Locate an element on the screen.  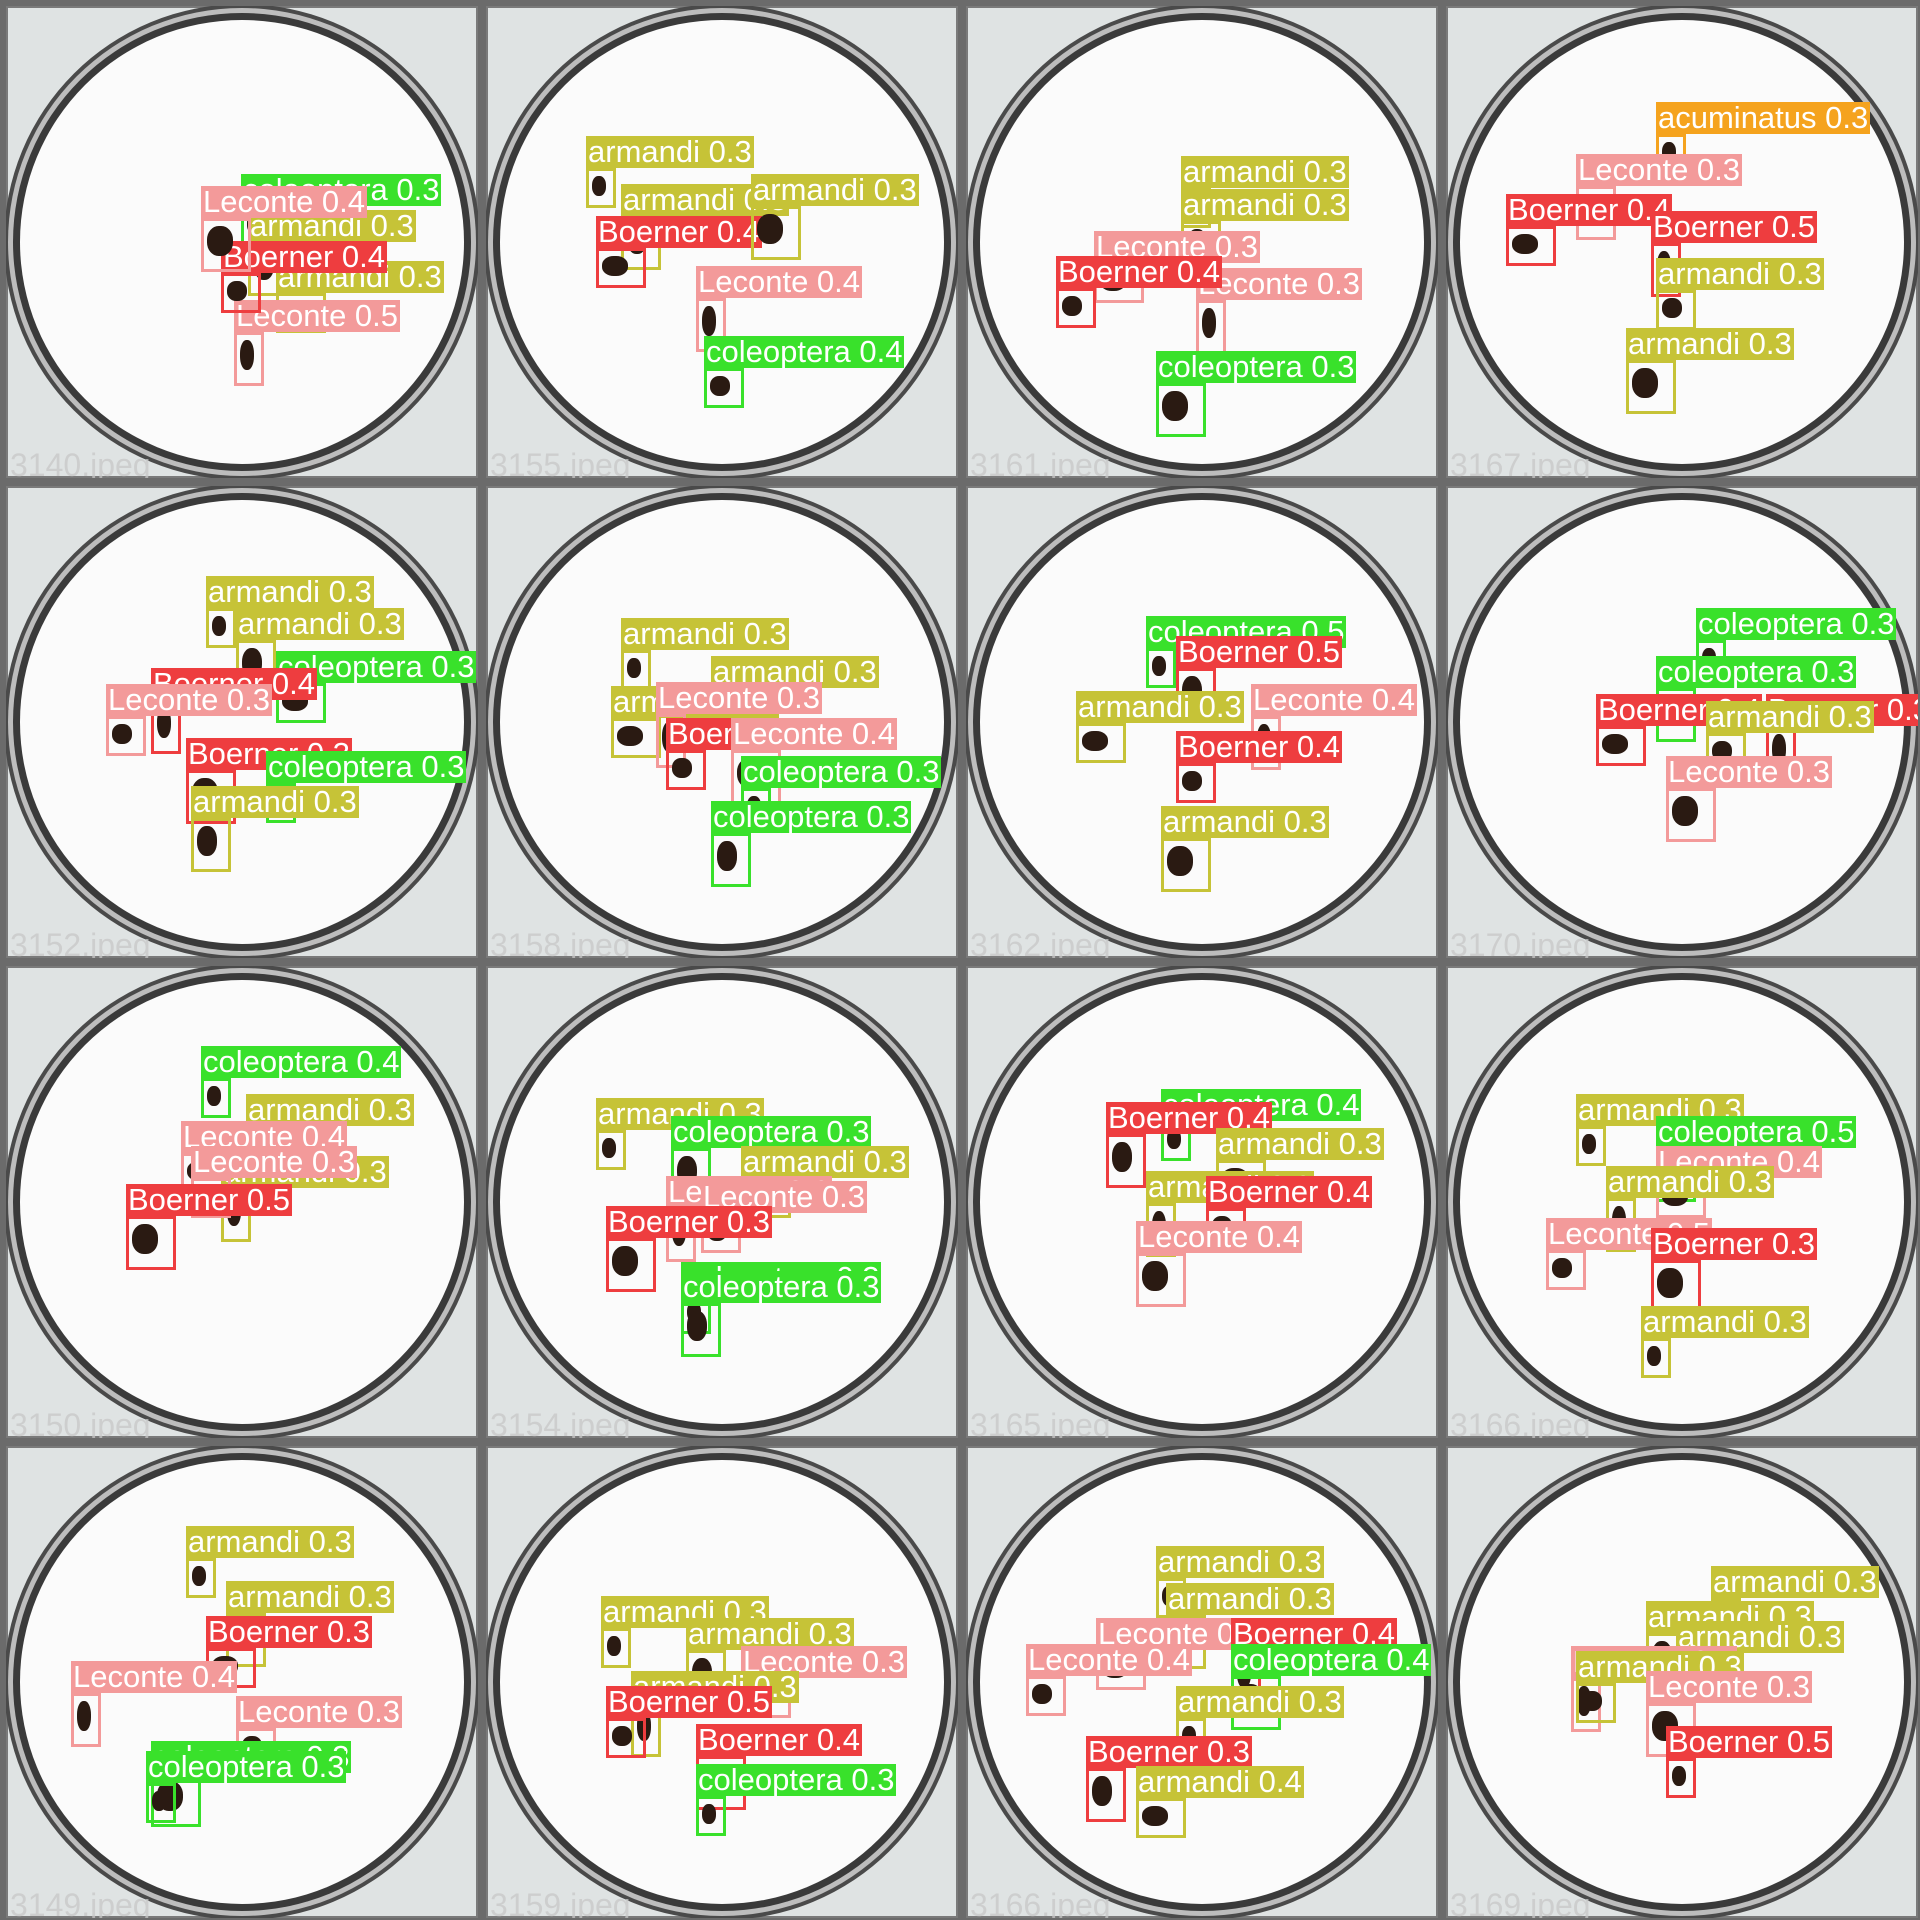
petri-dish is located at coordinates (242, 722).